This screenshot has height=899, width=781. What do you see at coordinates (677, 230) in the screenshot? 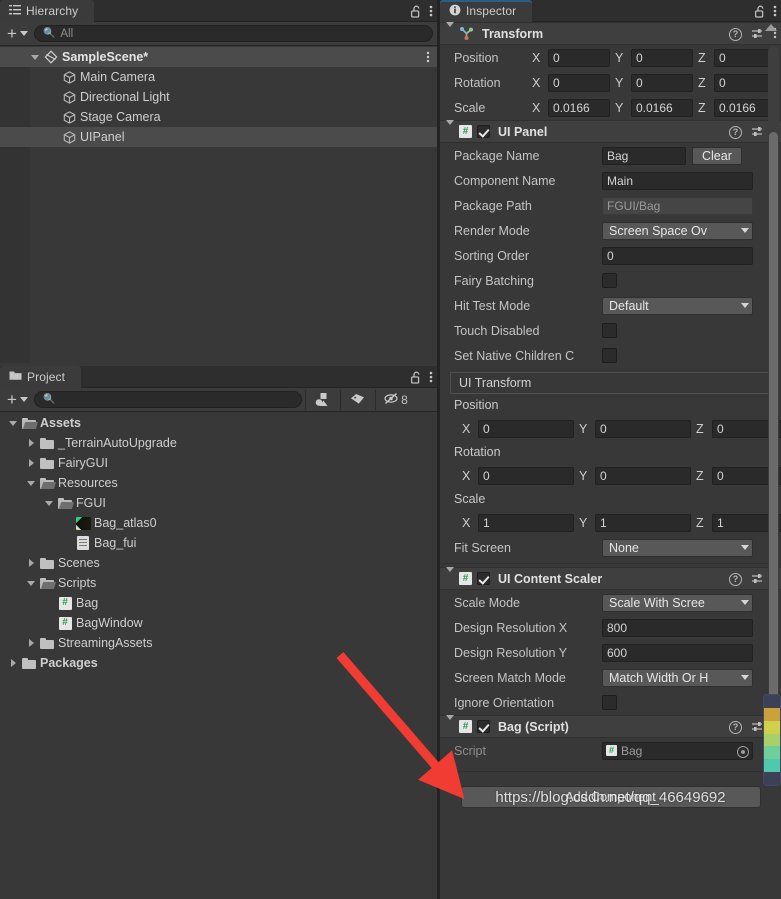
I see `dropdown-rendermode: Screen Space Ov` at bounding box center [677, 230].